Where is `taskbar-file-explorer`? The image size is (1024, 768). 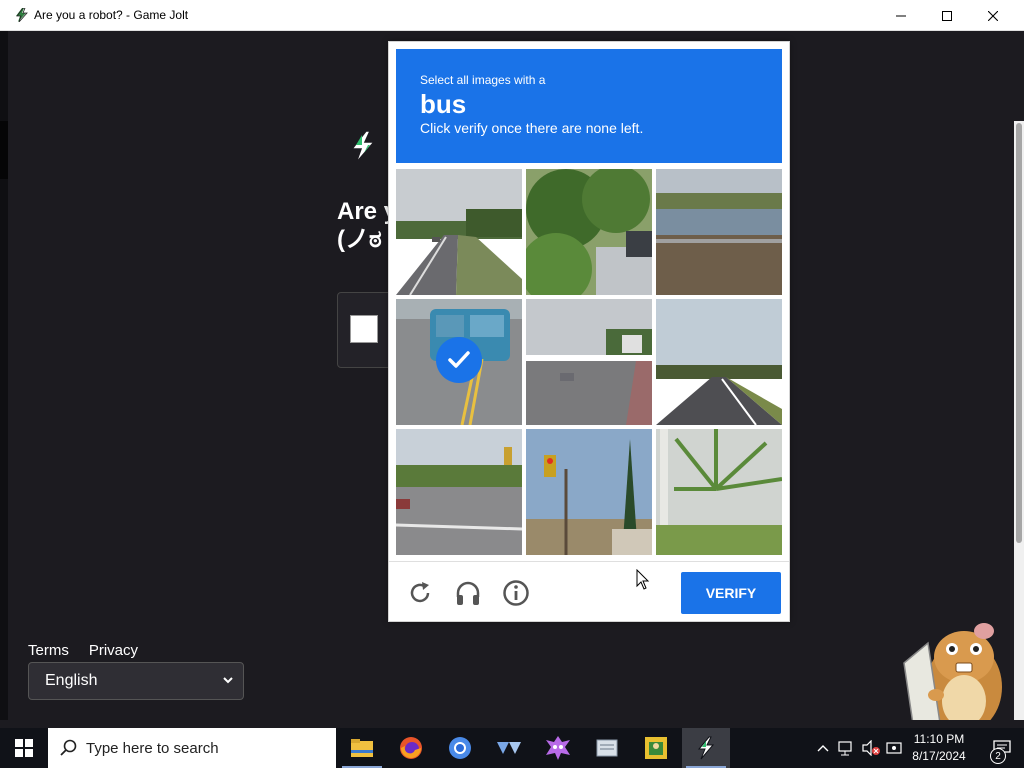
taskbar-file-explorer is located at coordinates (362, 748).